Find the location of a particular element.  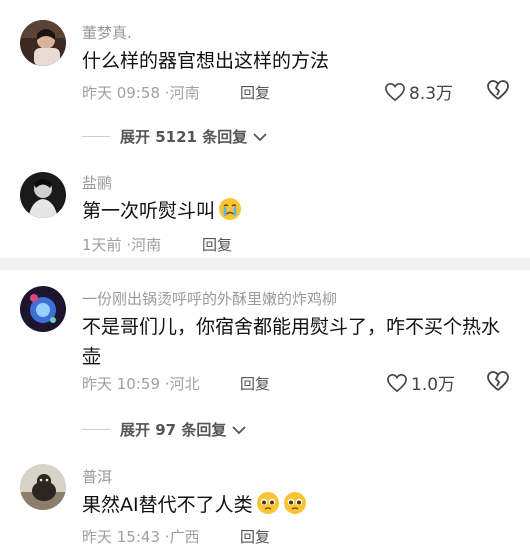

like-count: 8.3万 is located at coordinates (431, 94).